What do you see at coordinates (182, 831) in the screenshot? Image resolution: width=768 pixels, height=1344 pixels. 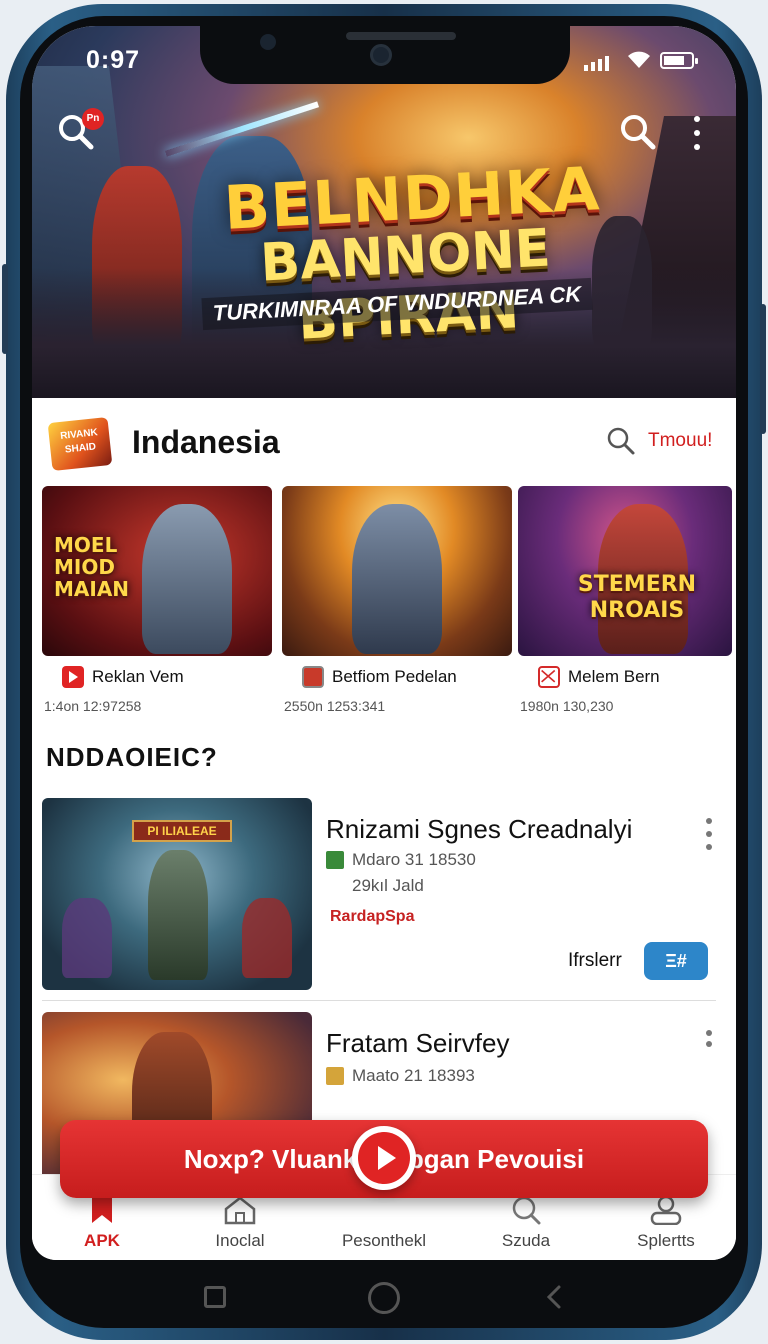 I see `list-banner: PI ILIALEAE` at bounding box center [182, 831].